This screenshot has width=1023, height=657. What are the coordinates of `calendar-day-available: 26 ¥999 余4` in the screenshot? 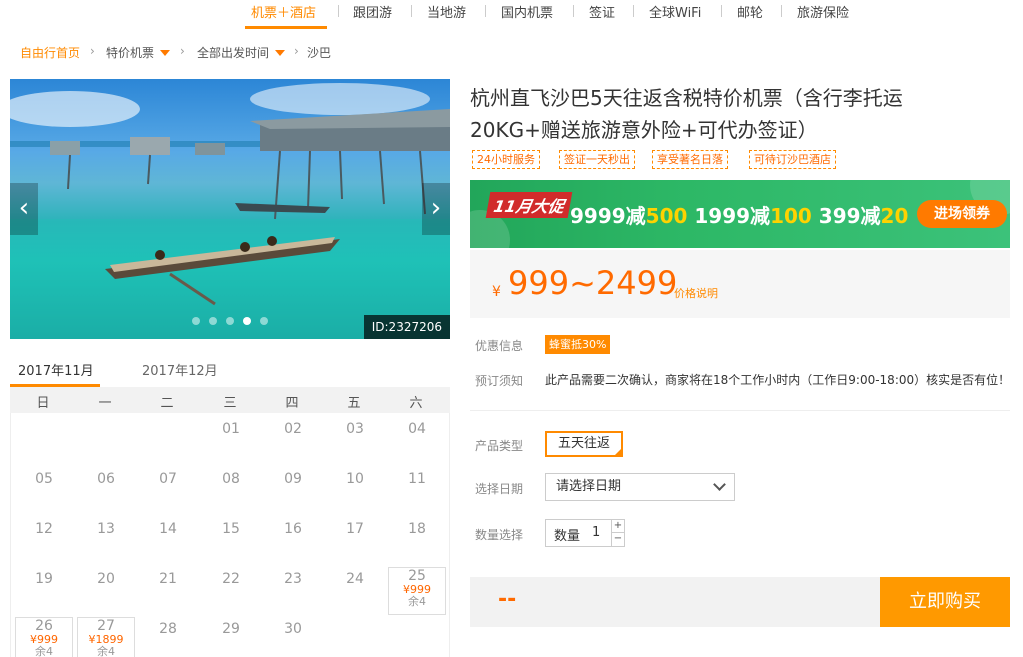 It's located at (44, 637).